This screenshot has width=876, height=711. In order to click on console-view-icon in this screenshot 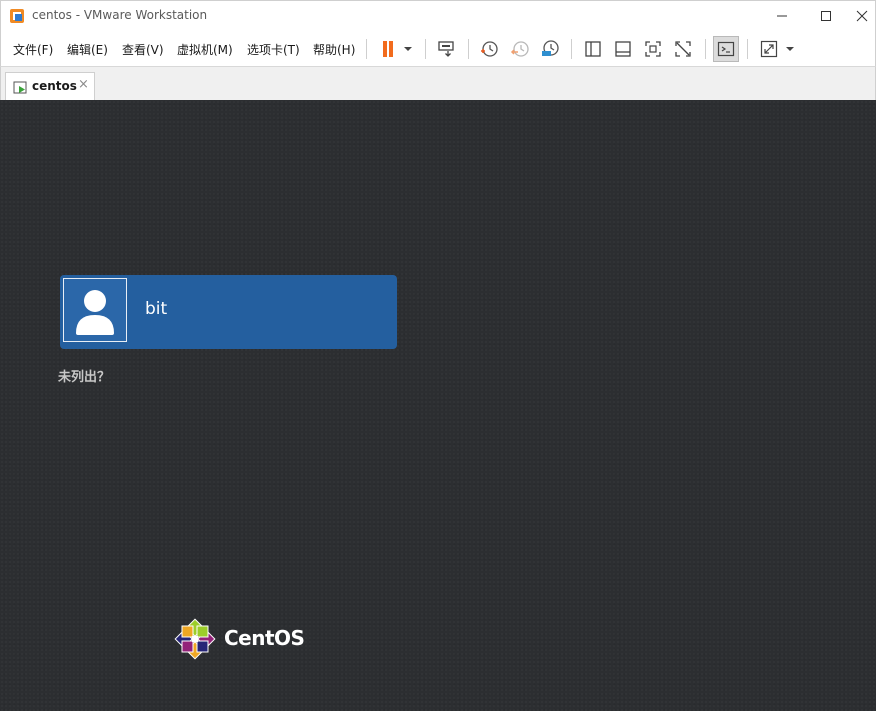, I will do `click(726, 49)`.